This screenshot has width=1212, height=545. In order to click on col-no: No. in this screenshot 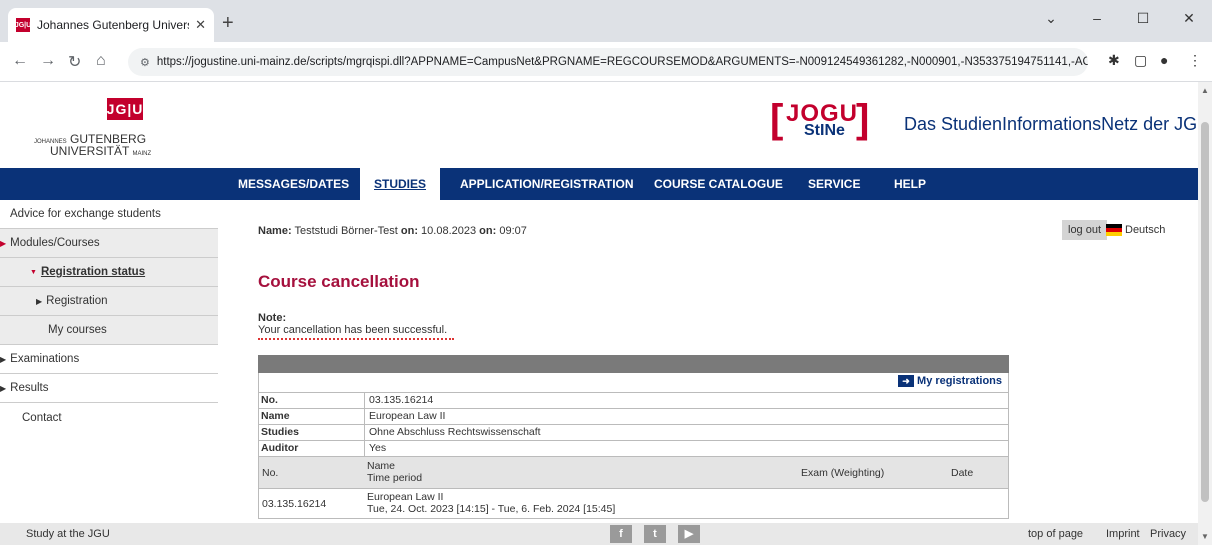, I will do `click(270, 473)`.